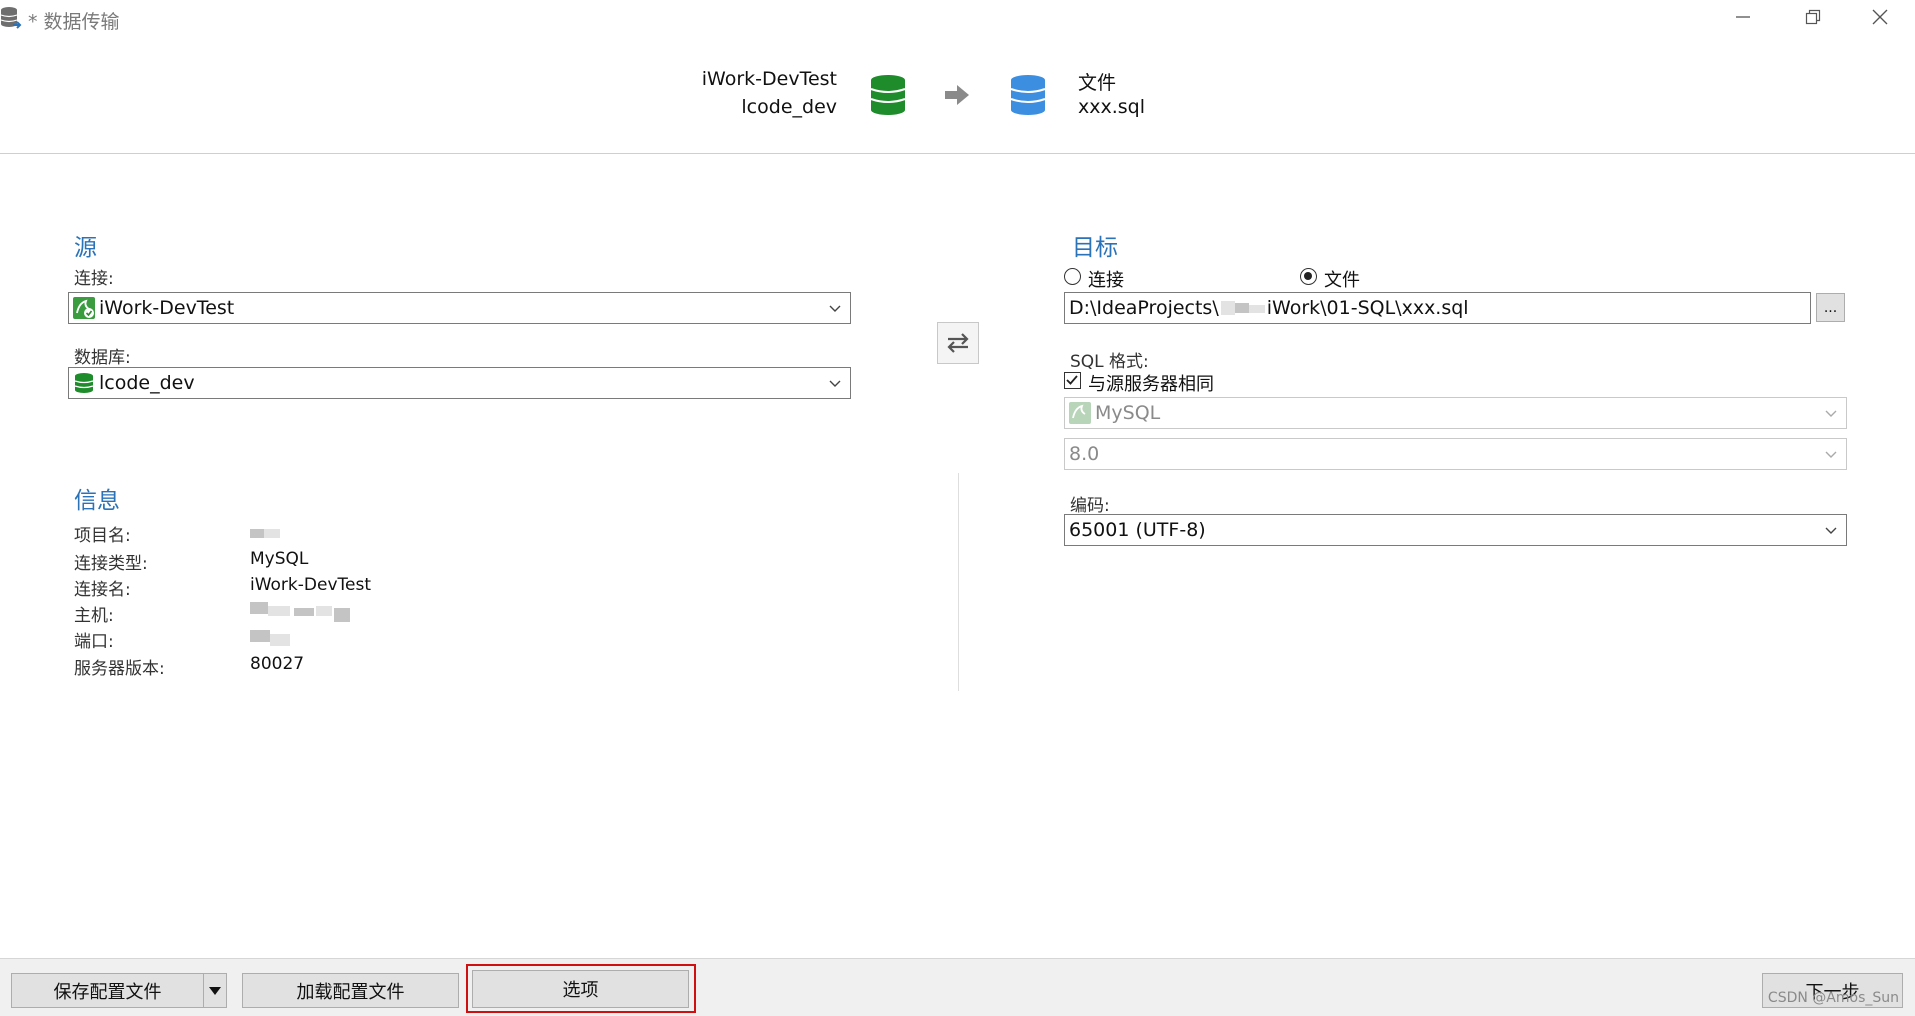  What do you see at coordinates (1455, 454) in the screenshot?
I see `server-version-combo: 8.0` at bounding box center [1455, 454].